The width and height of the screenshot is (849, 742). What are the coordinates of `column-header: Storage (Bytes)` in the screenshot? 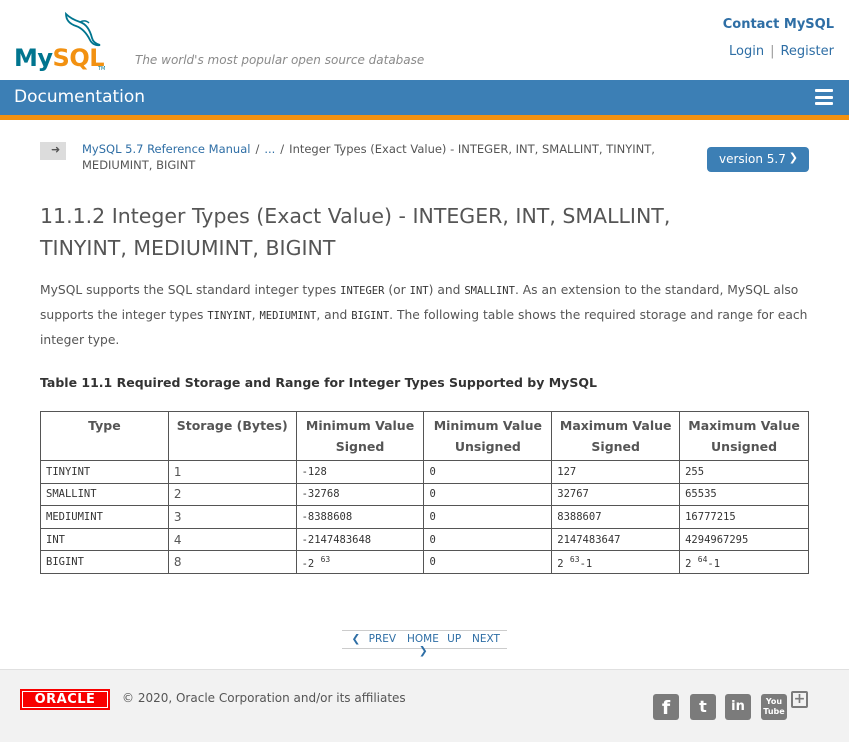 It's located at (232, 436).